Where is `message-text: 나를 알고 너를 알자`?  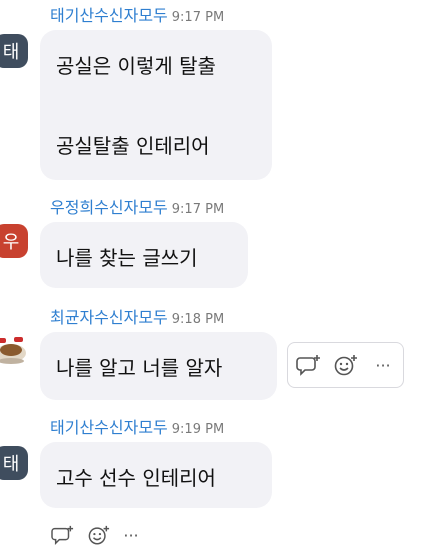
message-text: 나를 알고 너를 알자 is located at coordinates (139, 368).